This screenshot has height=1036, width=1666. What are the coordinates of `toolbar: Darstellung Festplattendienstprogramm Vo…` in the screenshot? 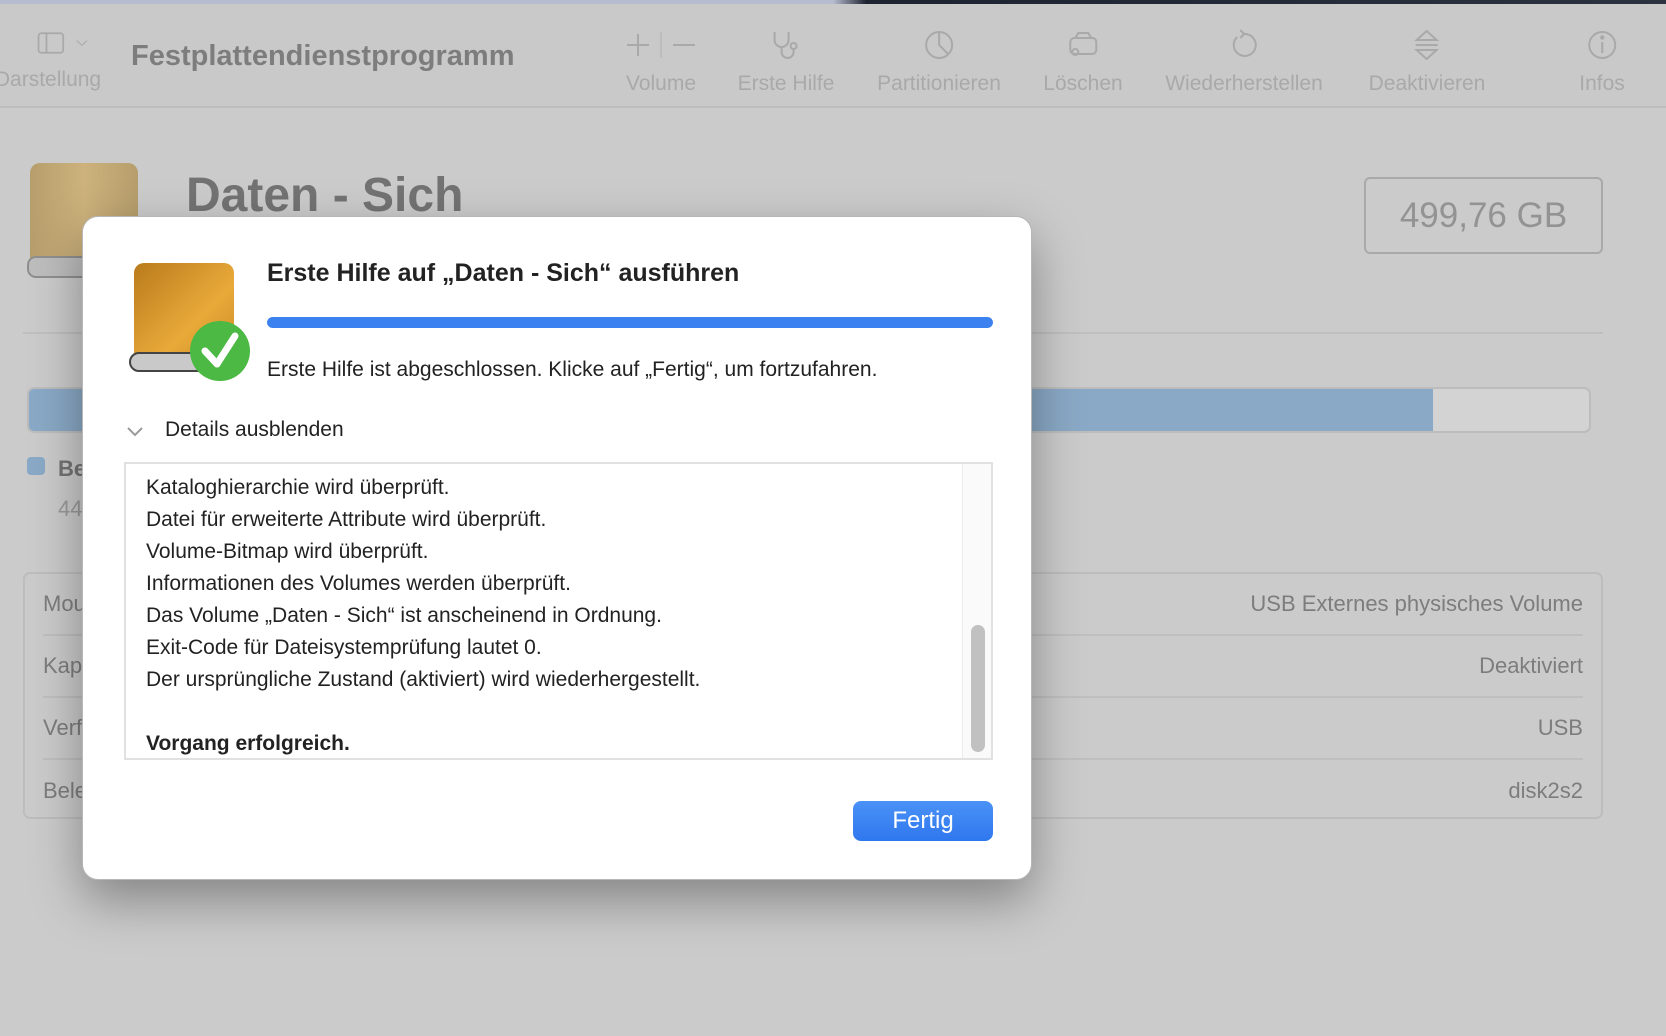 It's located at (833, 56).